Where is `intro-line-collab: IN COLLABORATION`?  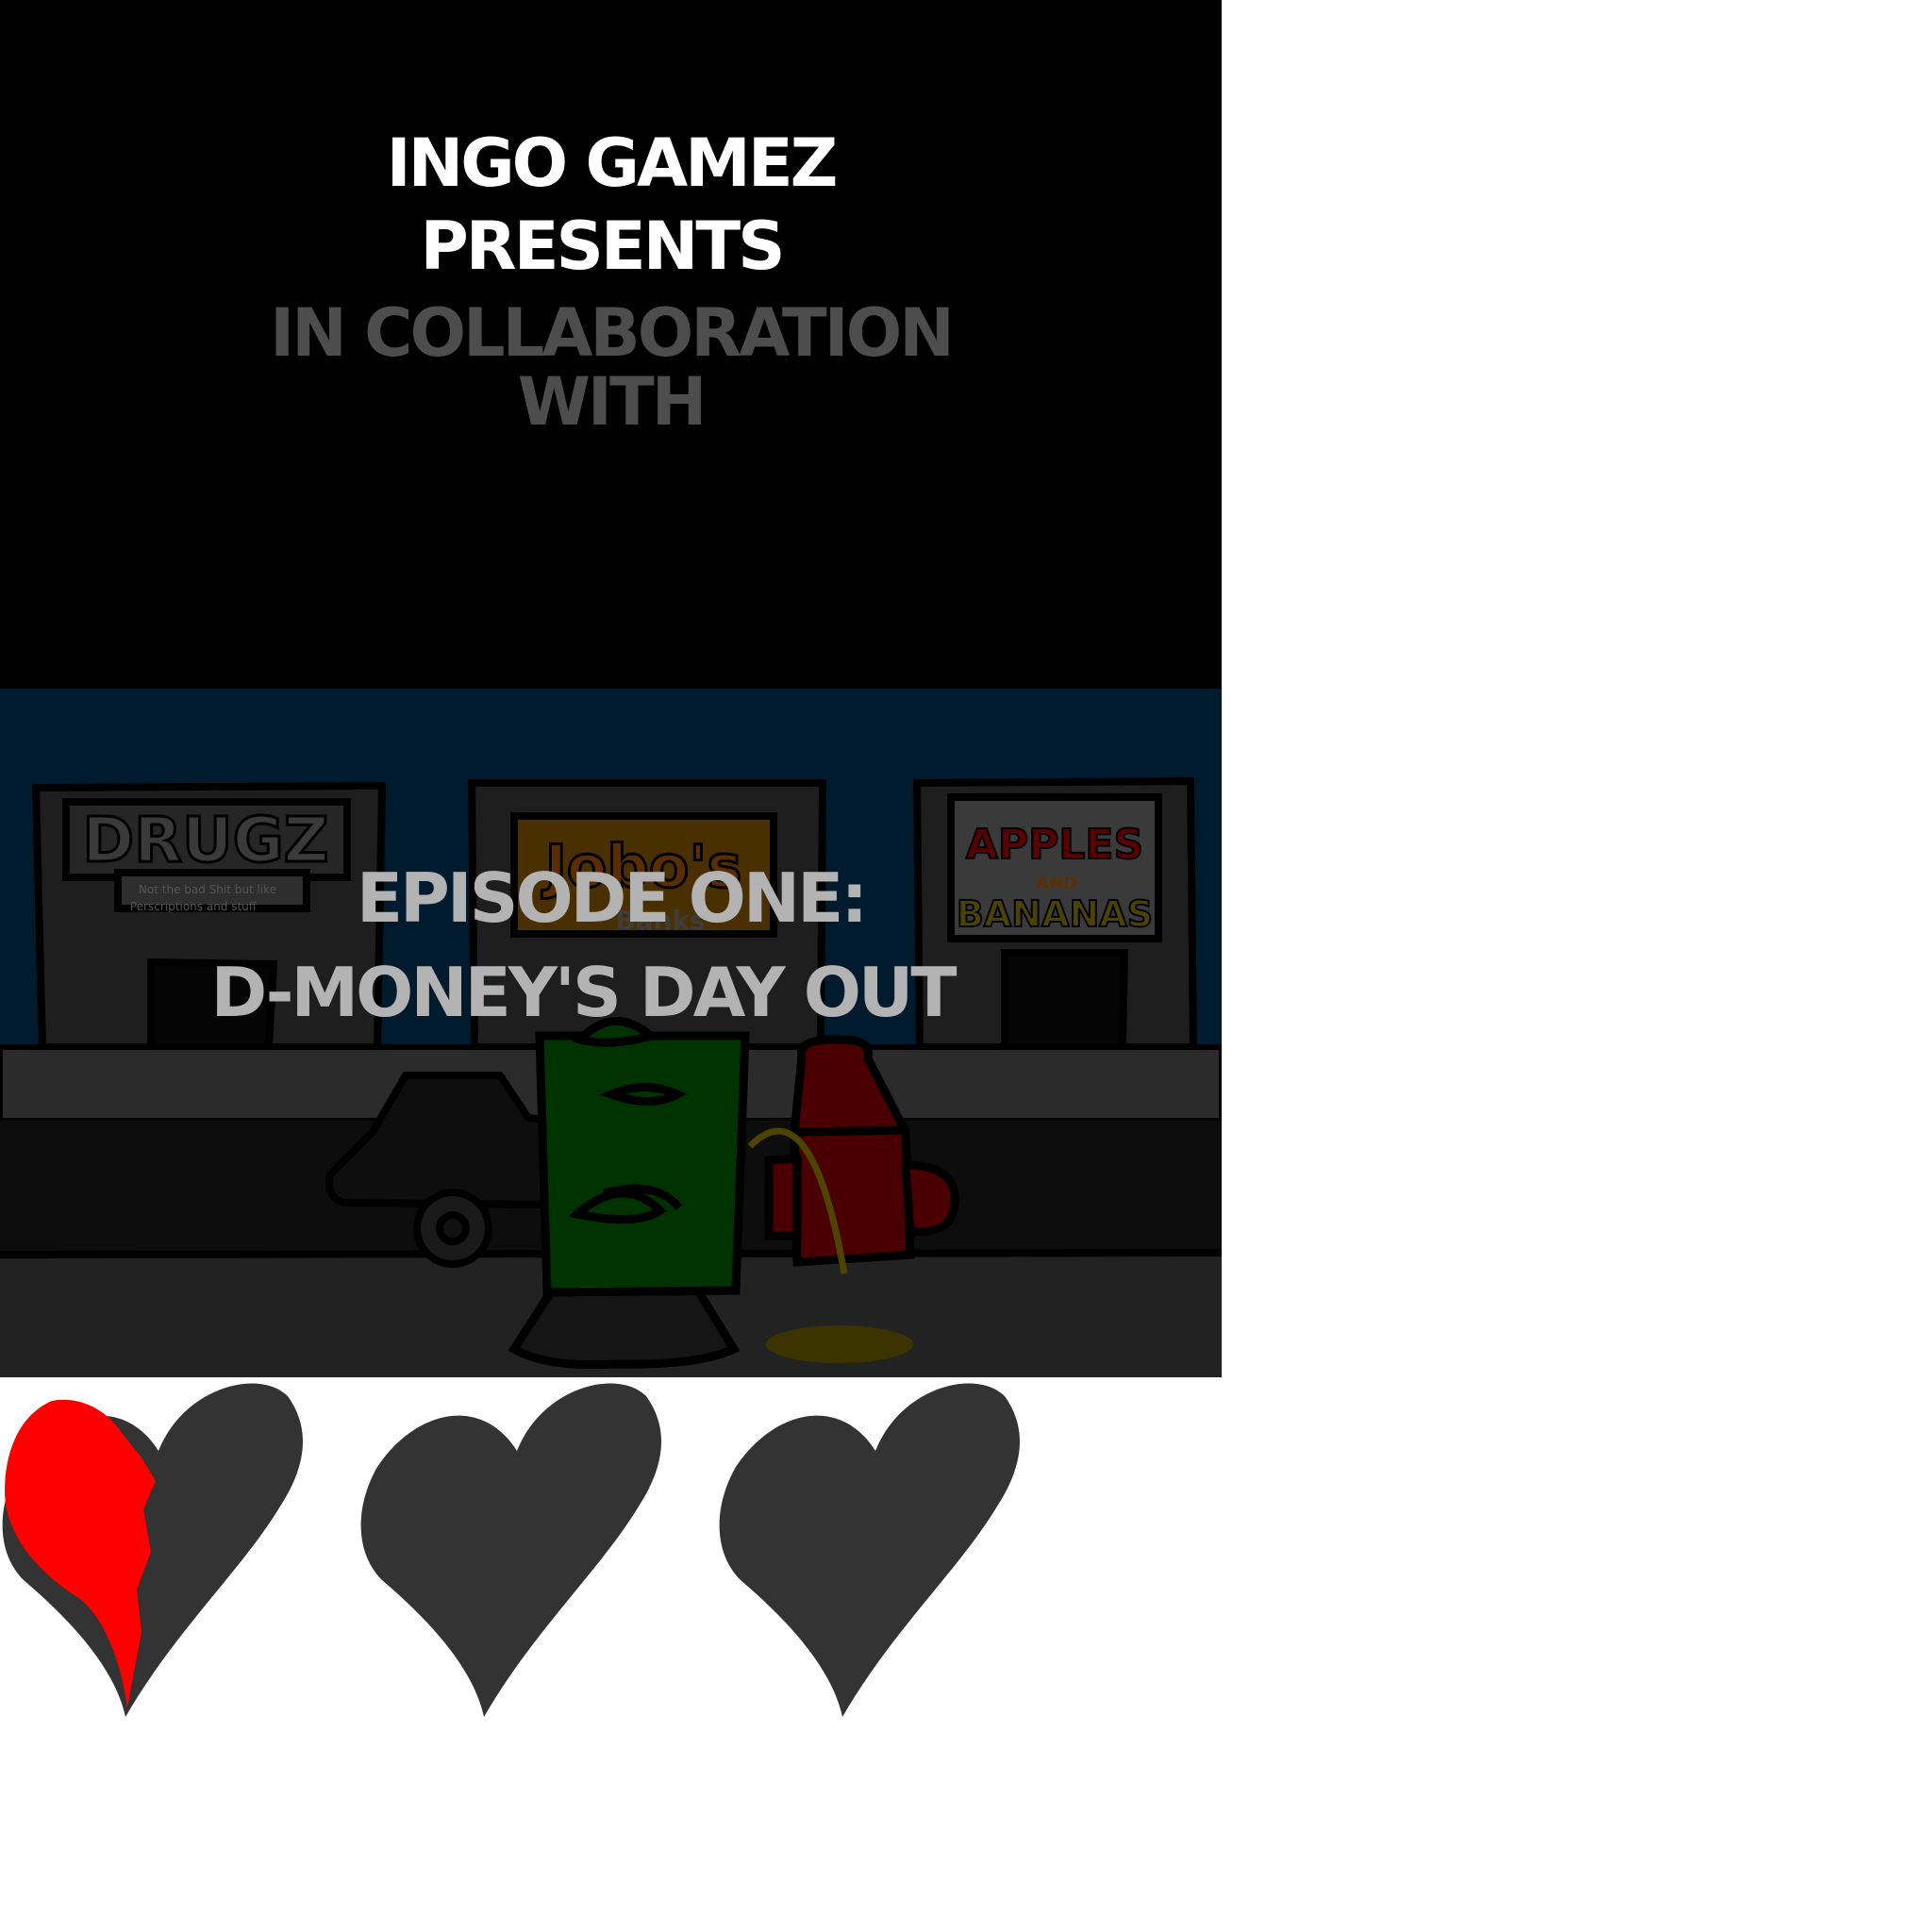 intro-line-collab: IN COLLABORATION is located at coordinates (612, 333).